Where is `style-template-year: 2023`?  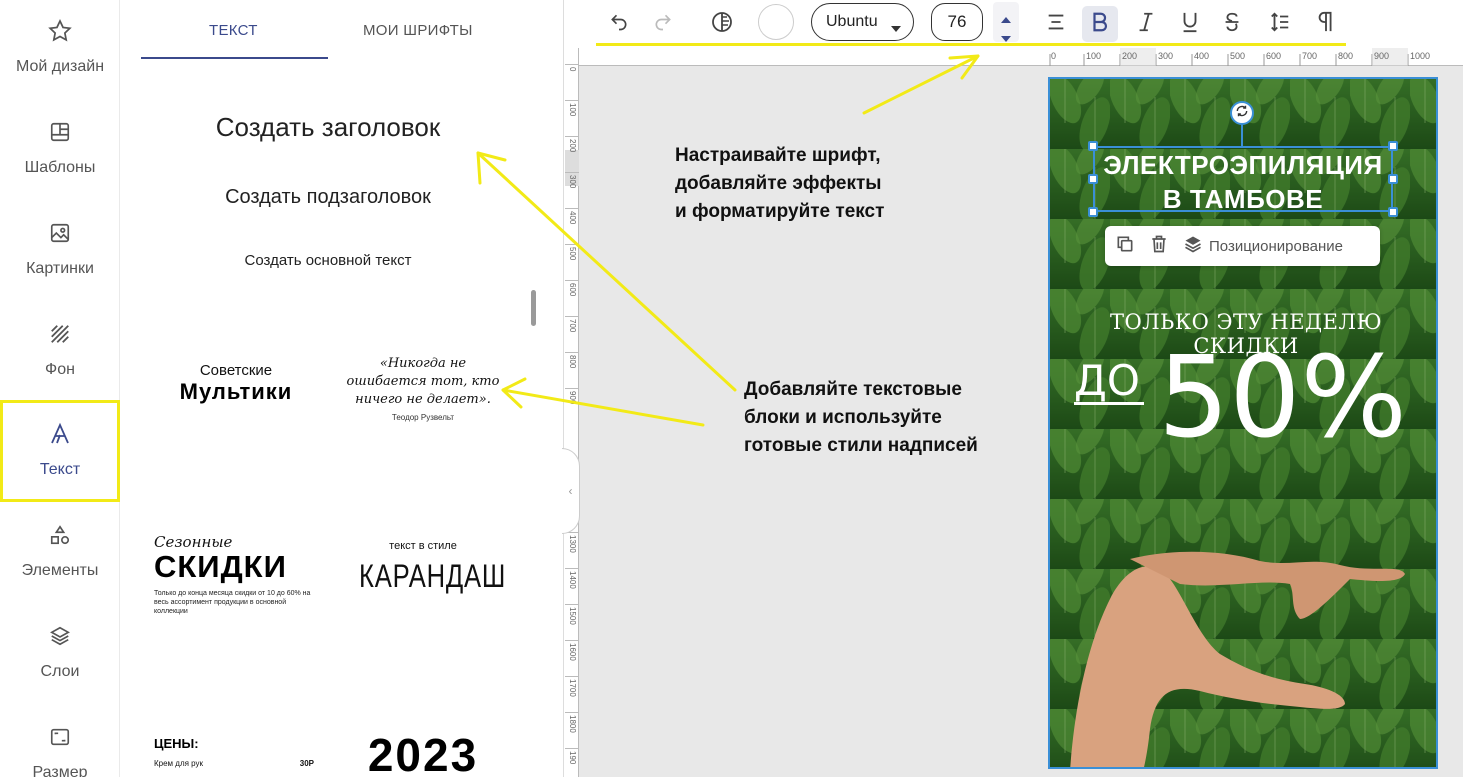 style-template-year: 2023 is located at coordinates (423, 752).